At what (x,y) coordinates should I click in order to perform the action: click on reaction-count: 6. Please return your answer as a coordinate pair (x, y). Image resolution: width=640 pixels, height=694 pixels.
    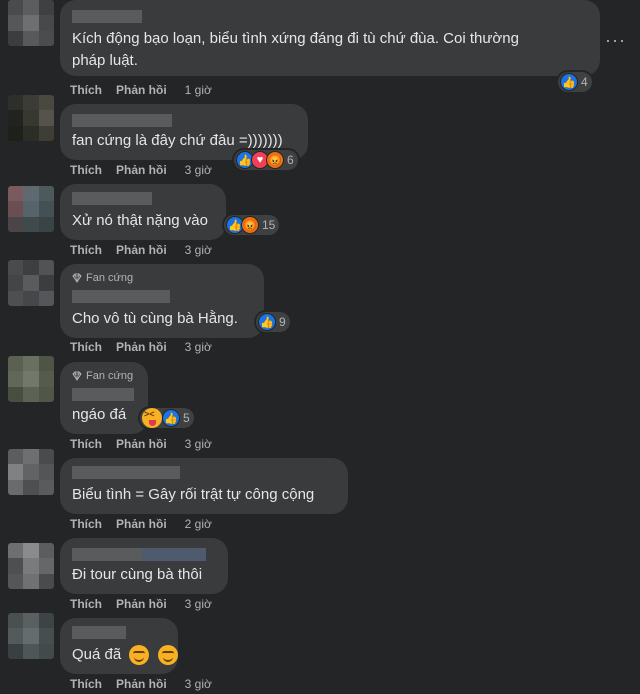
    Looking at the image, I should click on (290, 160).